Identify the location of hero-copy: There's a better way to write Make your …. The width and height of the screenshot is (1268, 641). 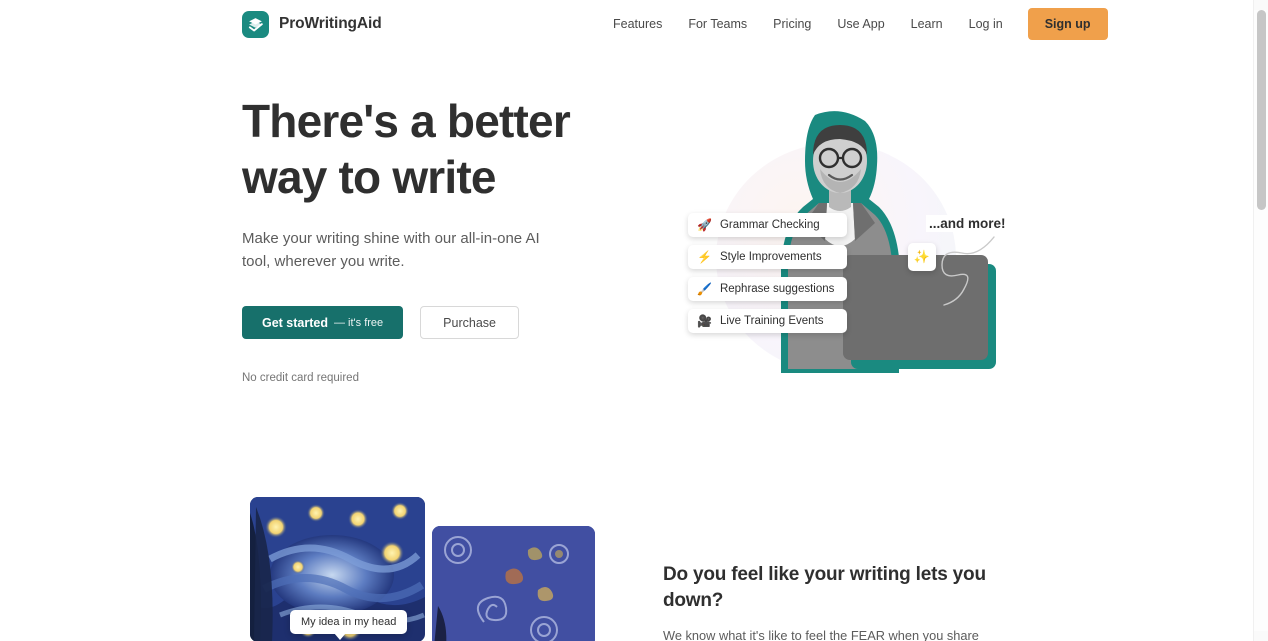
(442, 238).